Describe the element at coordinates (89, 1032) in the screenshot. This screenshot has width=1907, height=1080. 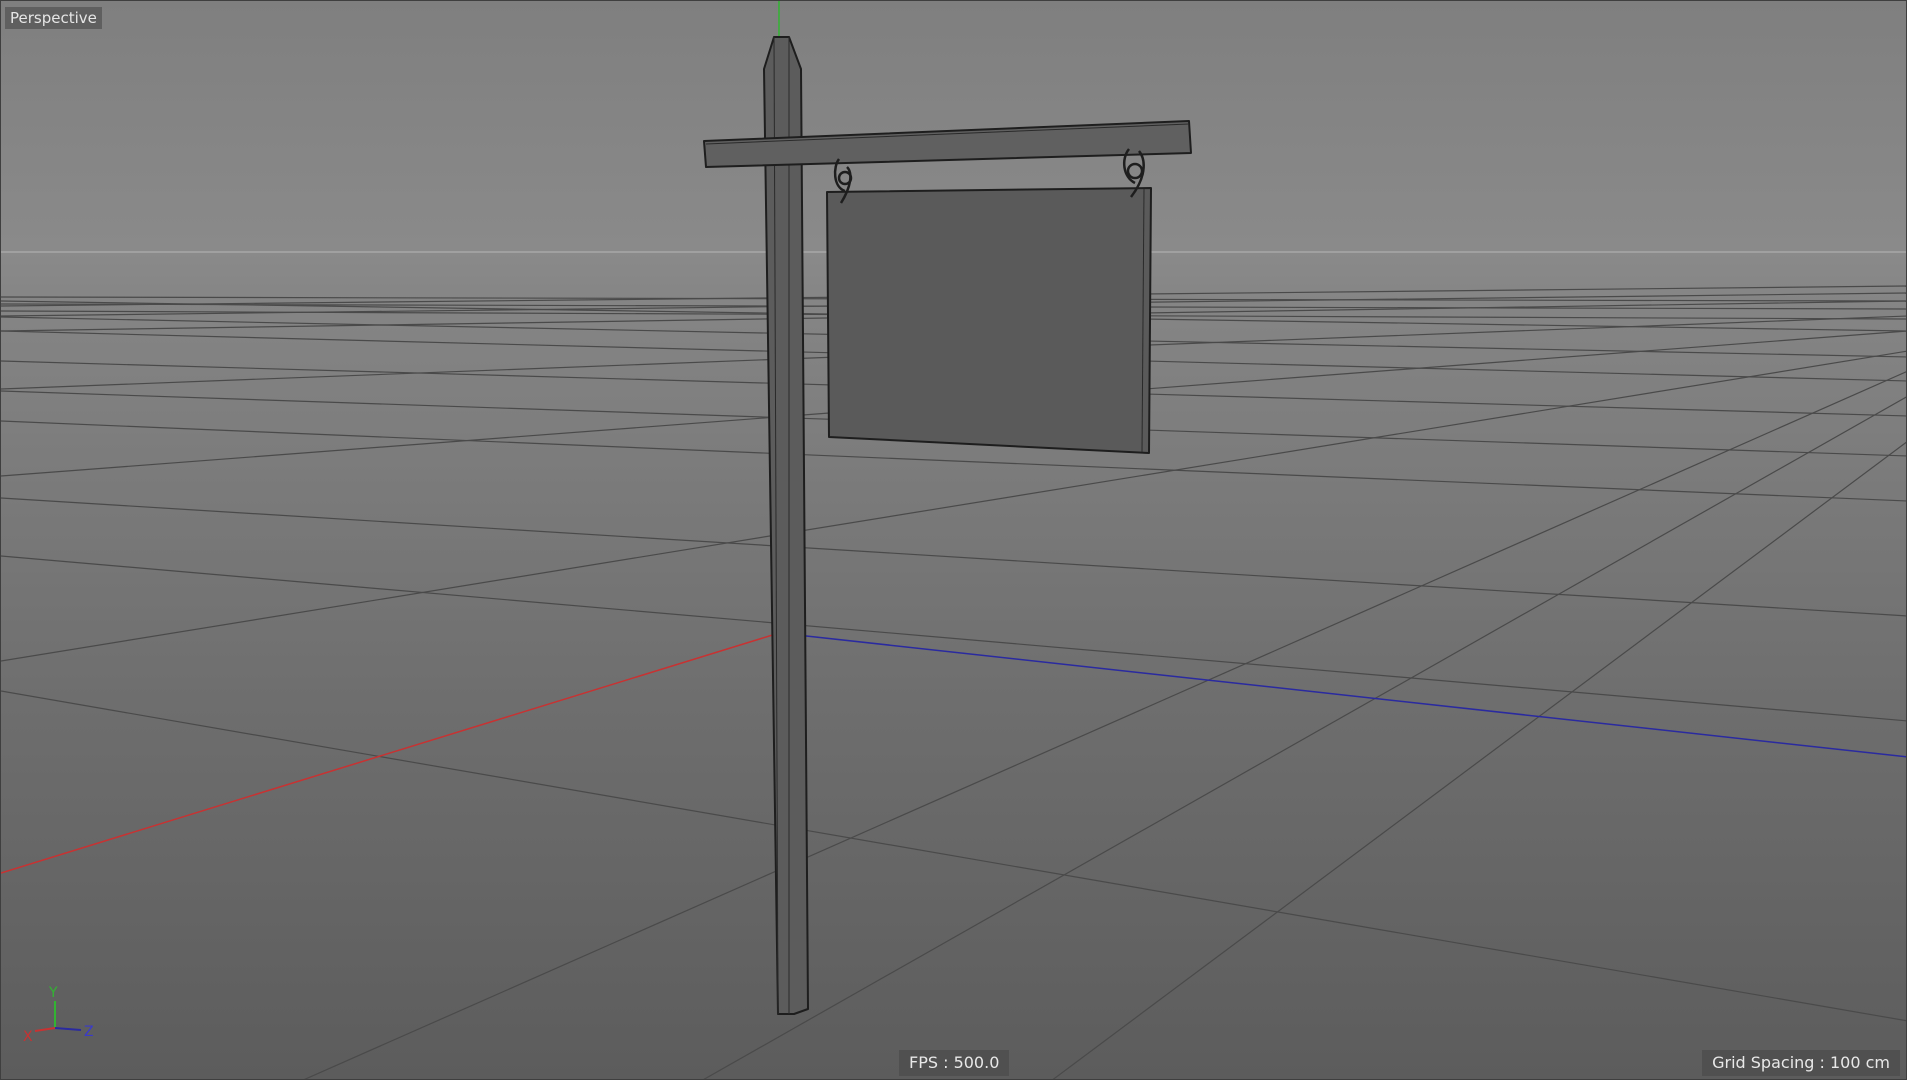
I see `gizmo-z-label: Z` at that location.